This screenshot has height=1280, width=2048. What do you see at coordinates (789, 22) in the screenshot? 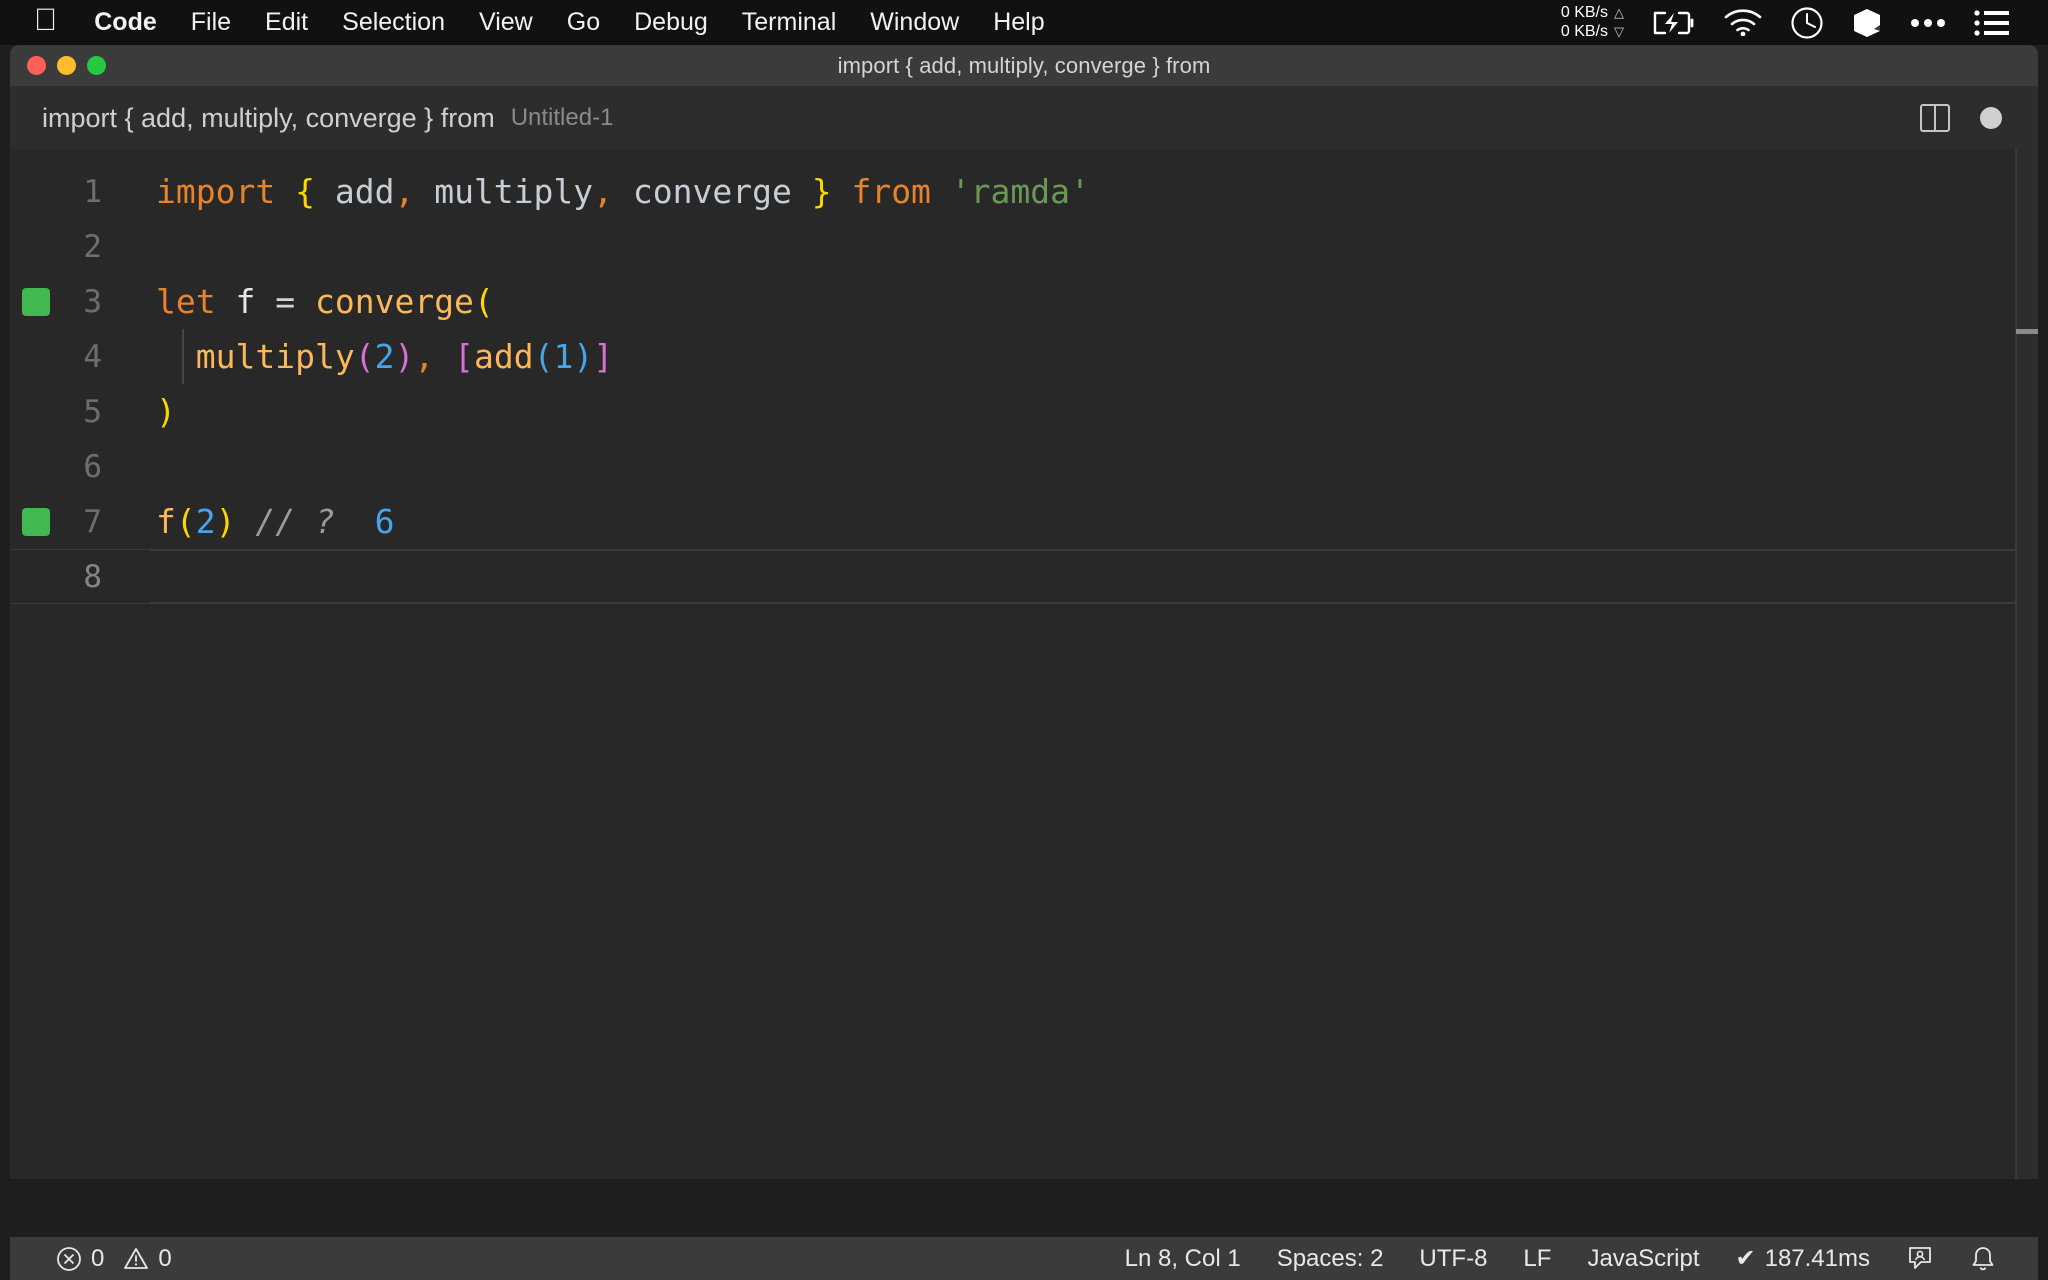
I see `menu-item-terminal: Terminal` at bounding box center [789, 22].